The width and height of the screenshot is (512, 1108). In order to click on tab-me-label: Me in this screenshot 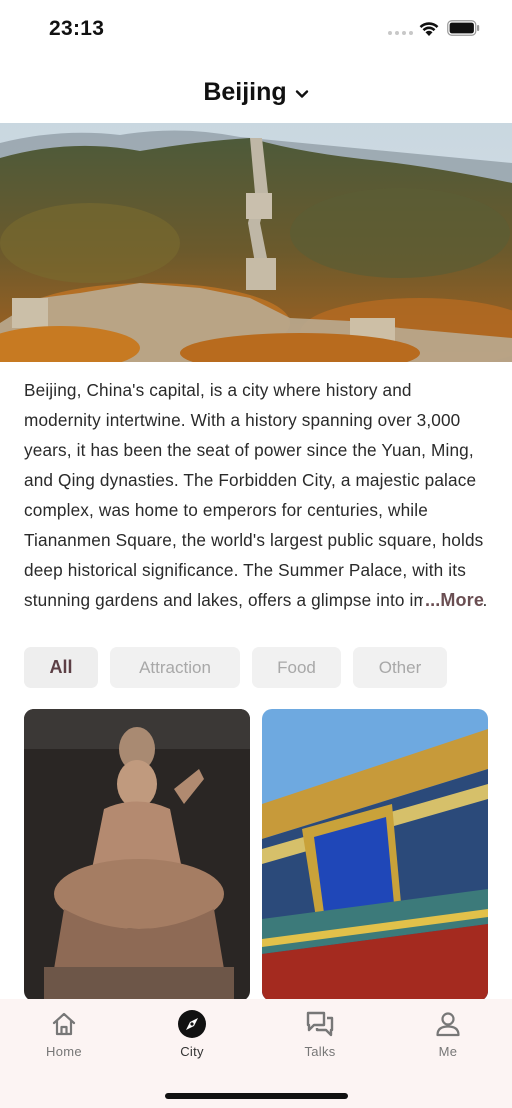, I will do `click(448, 1051)`.